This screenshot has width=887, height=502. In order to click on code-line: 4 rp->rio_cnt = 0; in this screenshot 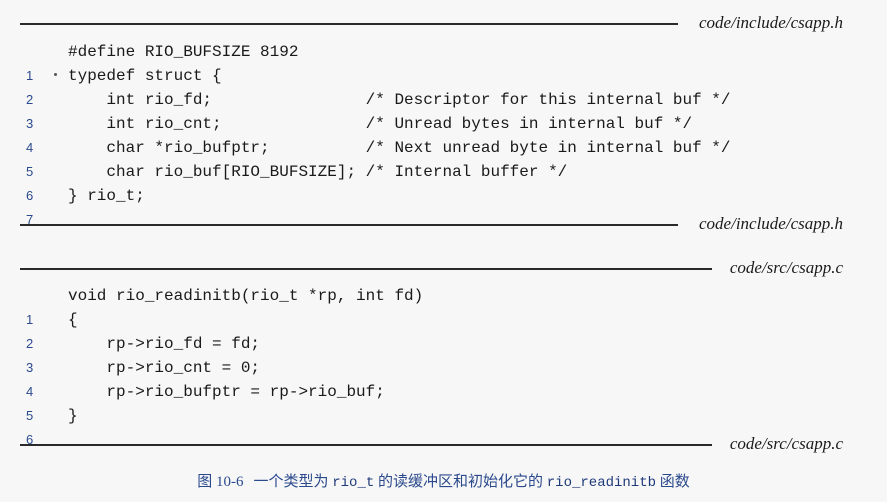, I will do `click(443, 377)`.